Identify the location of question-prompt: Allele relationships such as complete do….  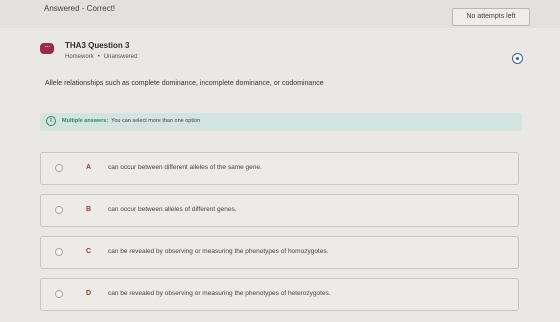
(184, 83).